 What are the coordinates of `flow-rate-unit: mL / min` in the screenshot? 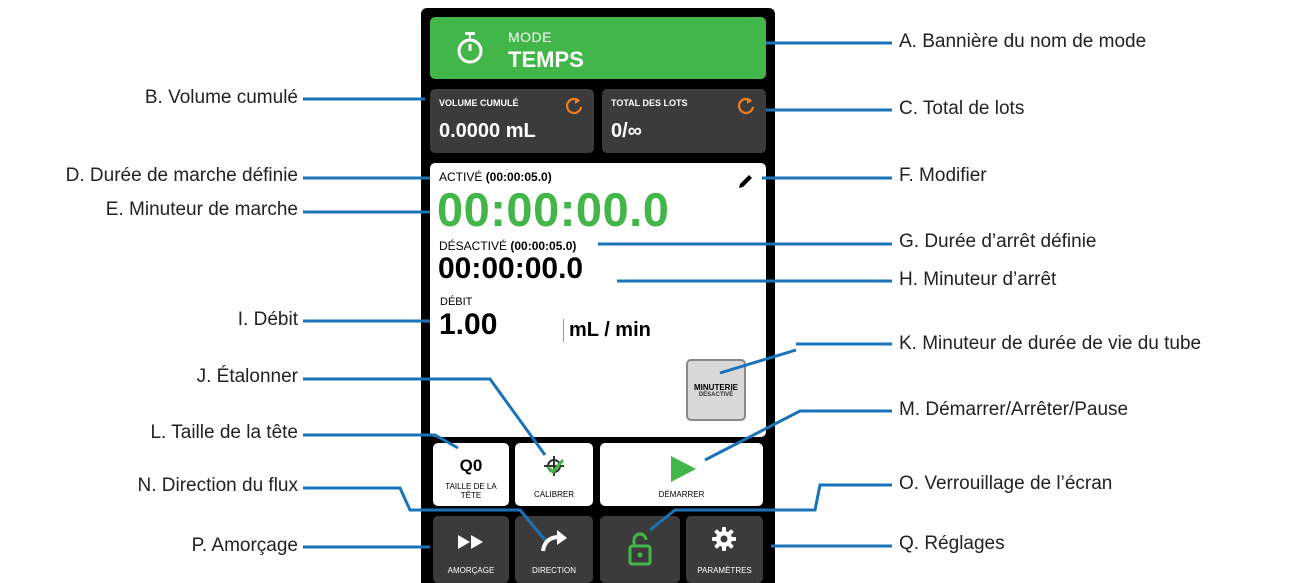 It's located at (607, 330).